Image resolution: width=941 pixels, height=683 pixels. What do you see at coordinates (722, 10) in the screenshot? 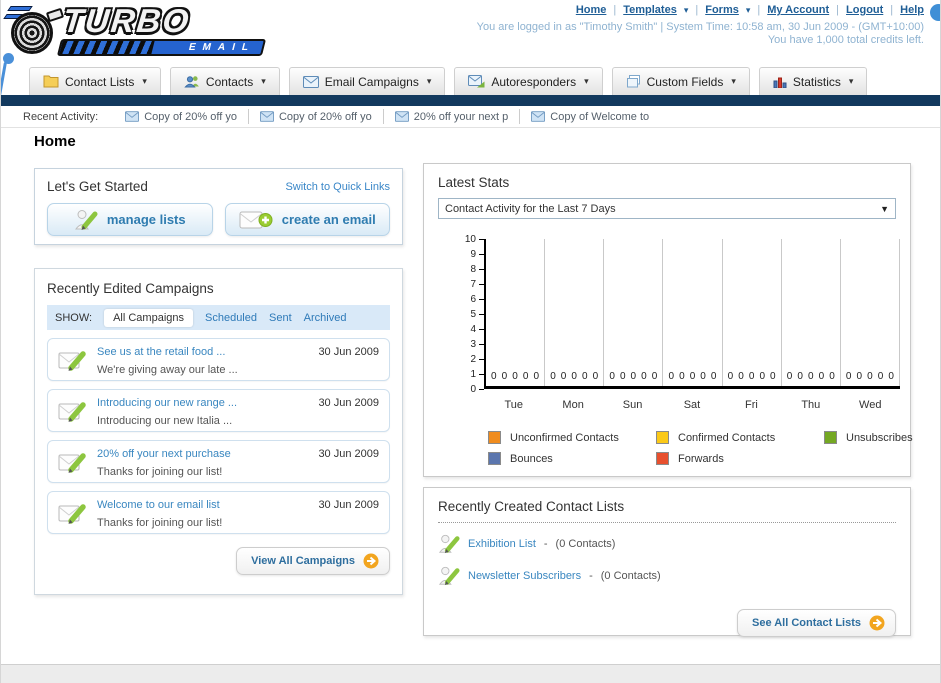
I see `nav-link-forms: Forms` at bounding box center [722, 10].